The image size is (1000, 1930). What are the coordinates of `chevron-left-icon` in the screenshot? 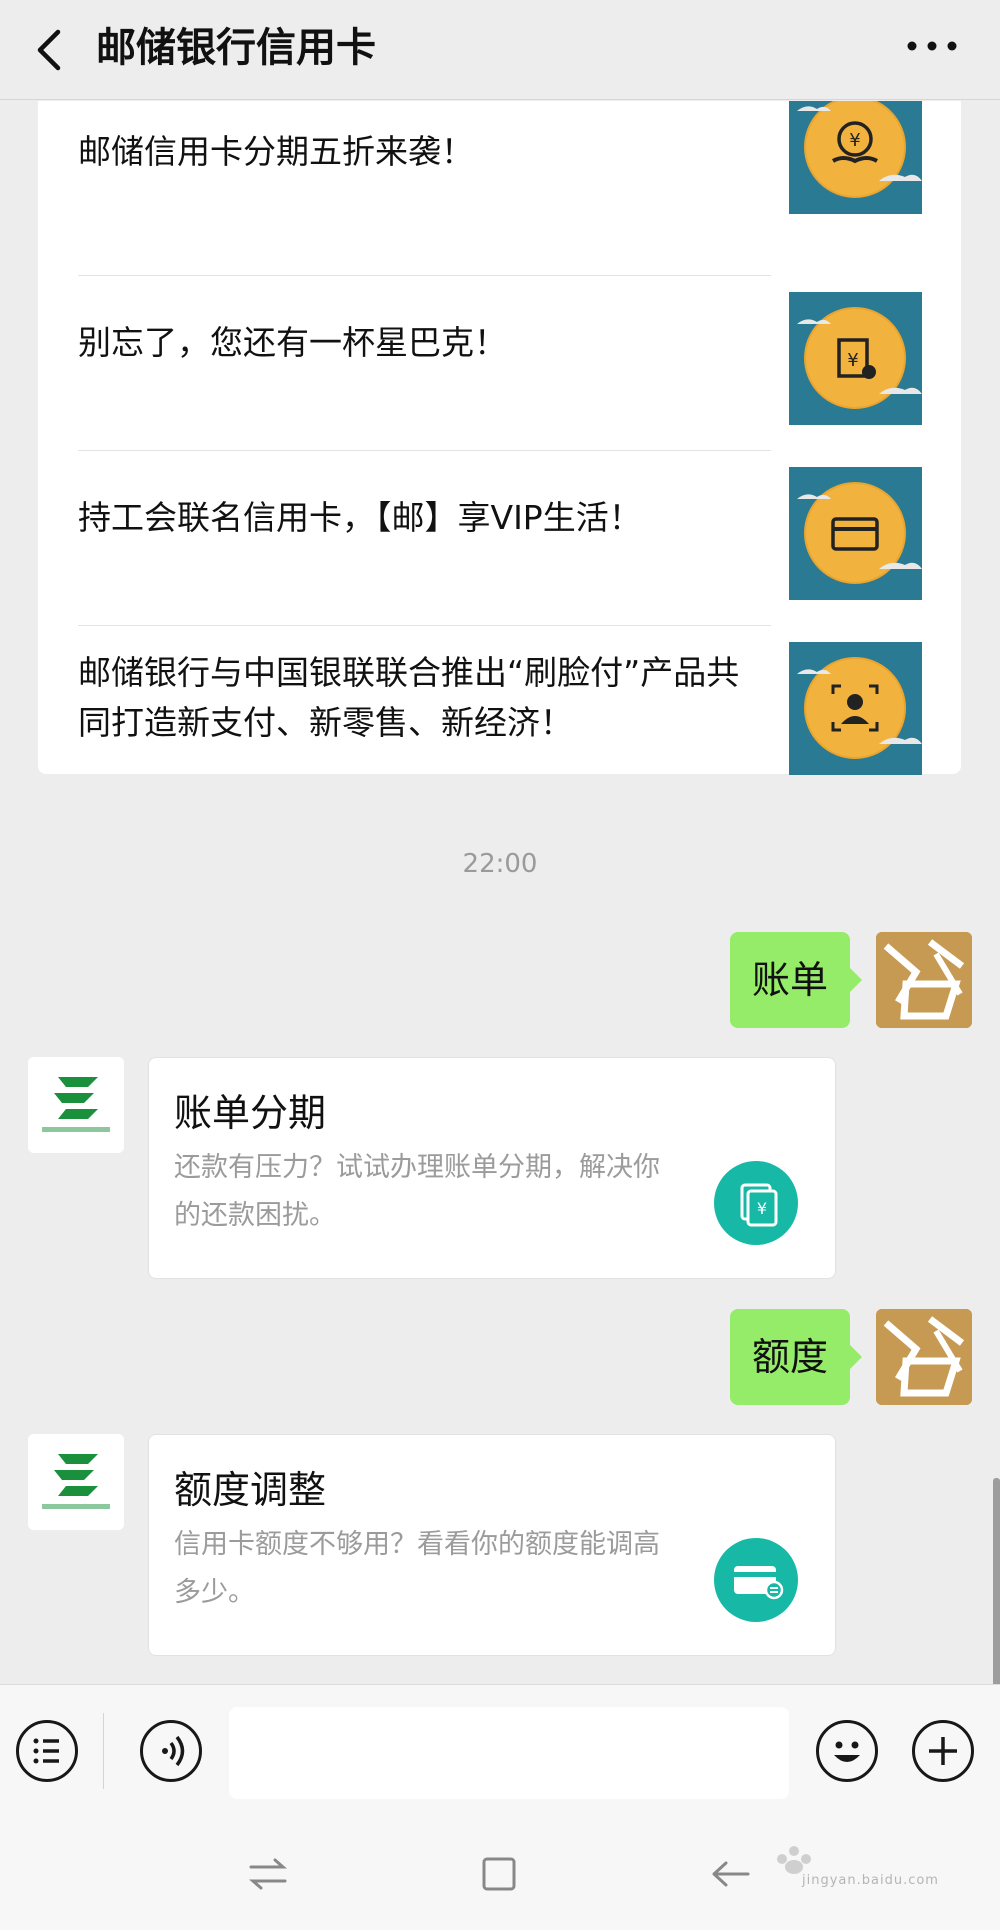 It's located at (50, 50).